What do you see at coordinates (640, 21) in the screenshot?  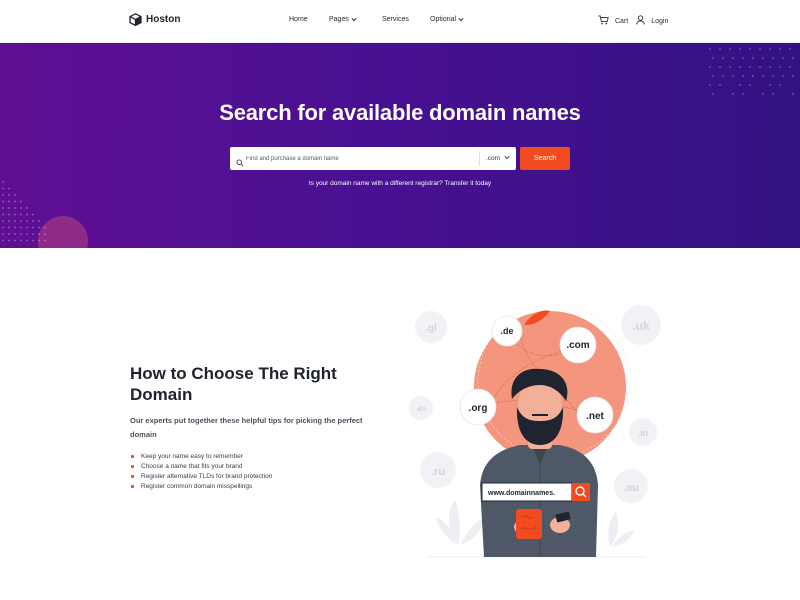 I see `user-icon` at bounding box center [640, 21].